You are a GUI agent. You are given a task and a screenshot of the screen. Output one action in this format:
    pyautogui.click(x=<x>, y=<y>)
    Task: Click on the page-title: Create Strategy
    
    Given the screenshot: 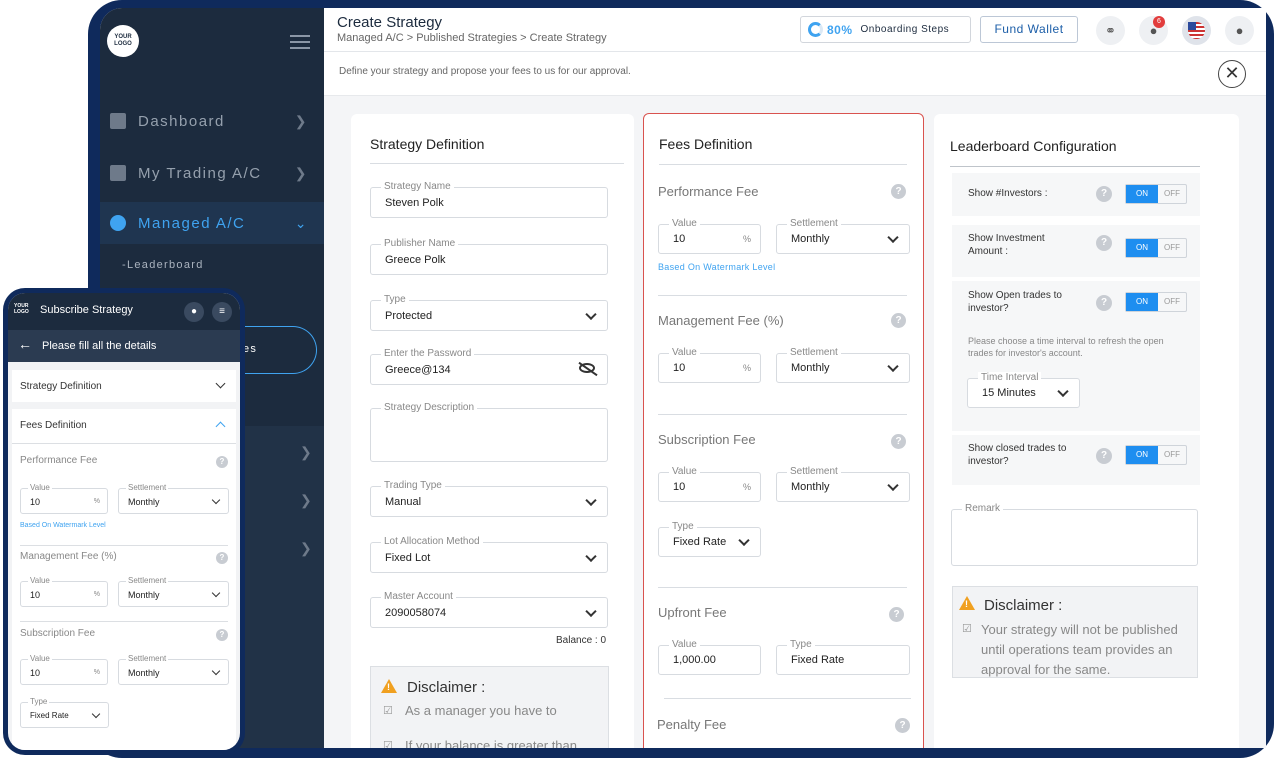 What is the action you would take?
    pyautogui.click(x=390, y=22)
    